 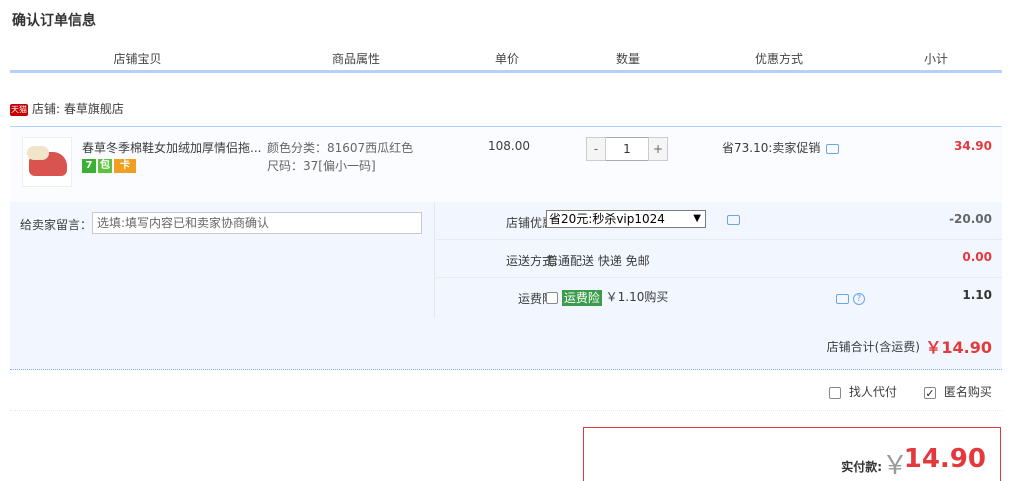 I want to click on service-badges: 7包卡, so click(x=110, y=165).